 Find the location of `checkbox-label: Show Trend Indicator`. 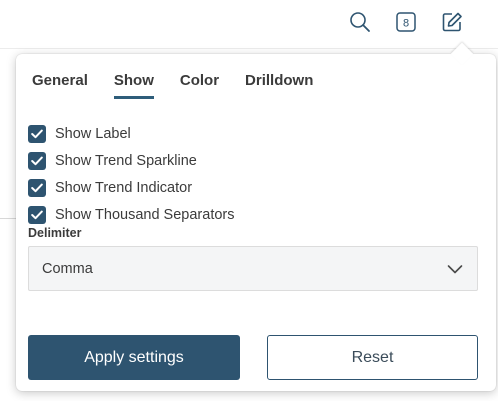

checkbox-label: Show Trend Indicator is located at coordinates (124, 187).